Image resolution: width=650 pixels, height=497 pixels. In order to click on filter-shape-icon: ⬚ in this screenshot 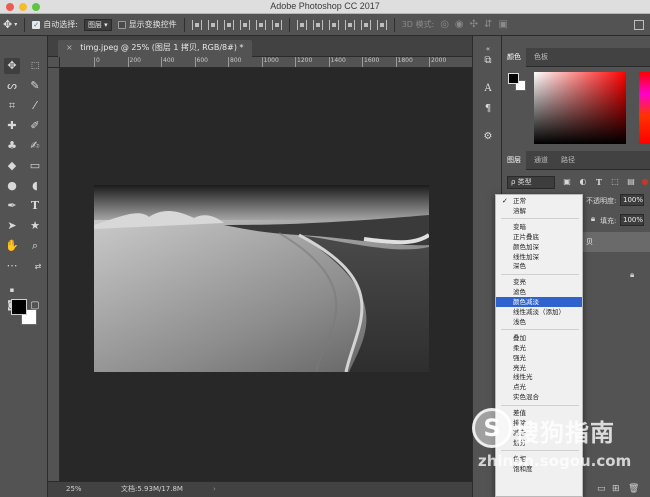, I will do `click(615, 182)`.